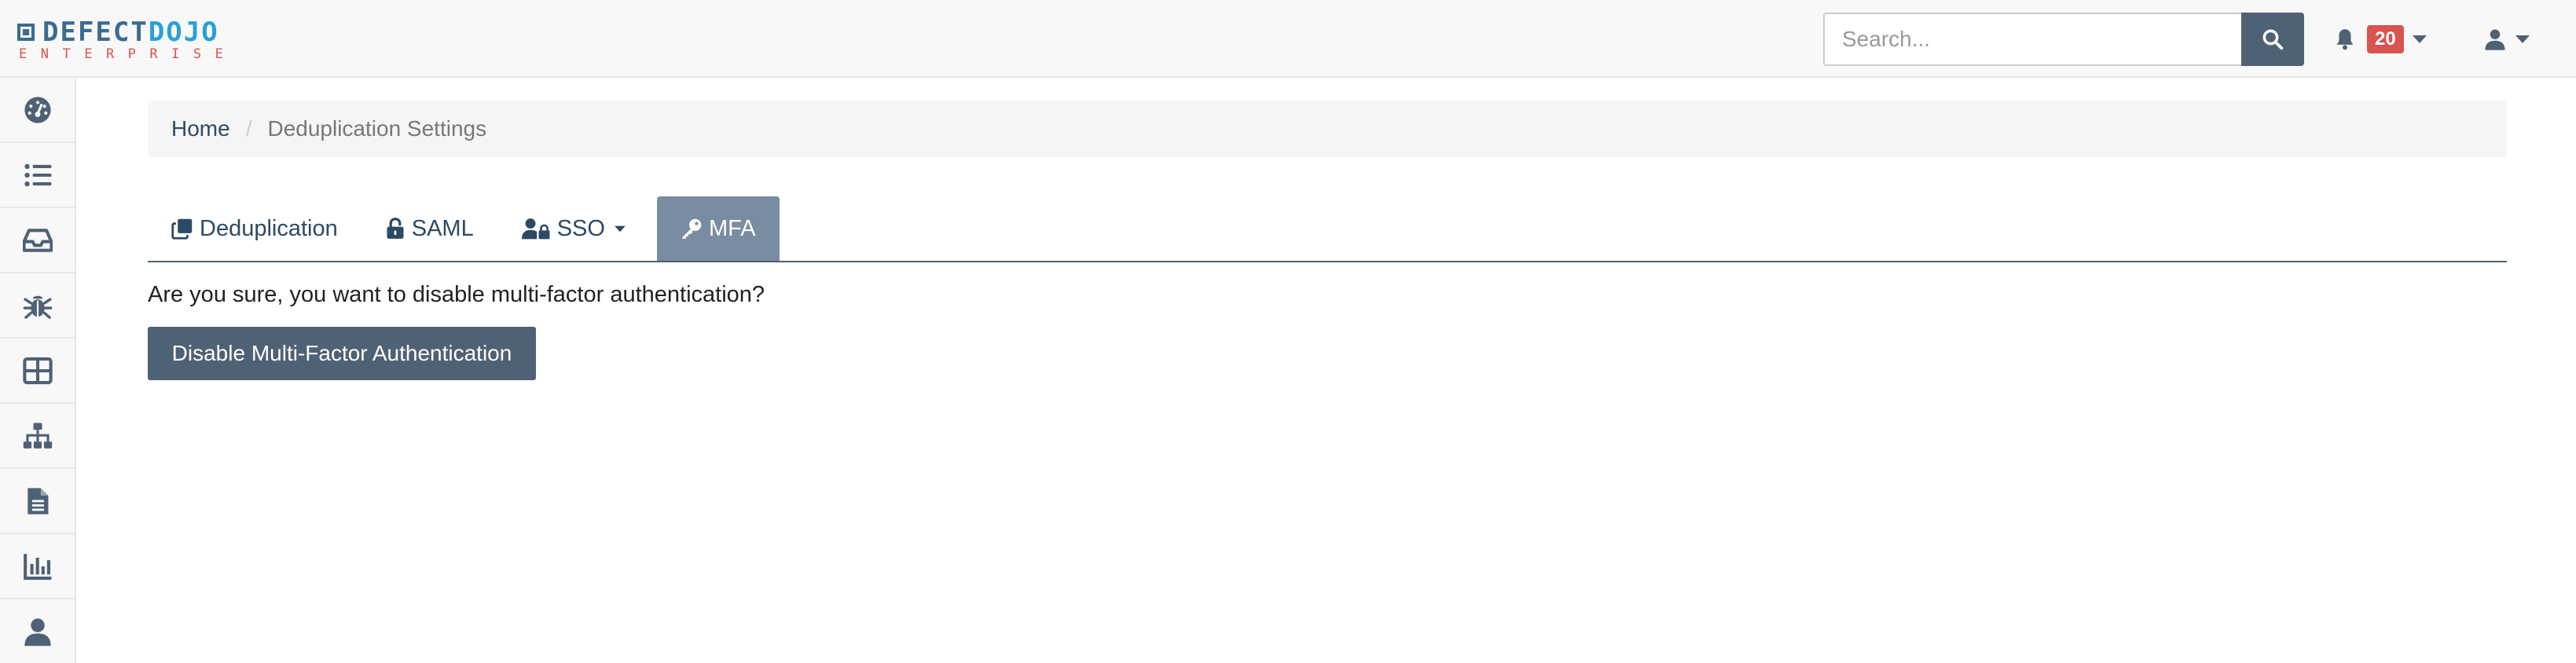  I want to click on dashboard-icon, so click(37, 109).